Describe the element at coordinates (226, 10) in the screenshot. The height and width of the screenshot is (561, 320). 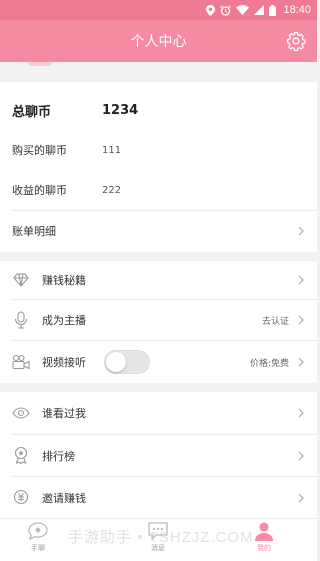
I see `alarm-icon` at that location.